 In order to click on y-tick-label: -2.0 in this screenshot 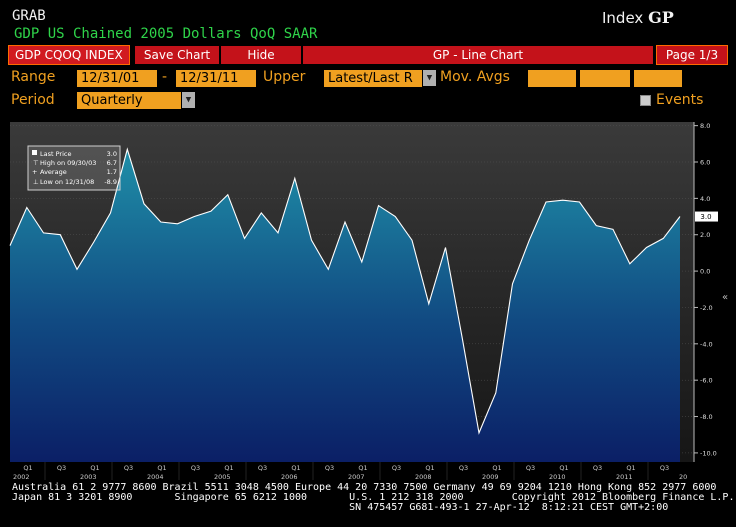, I will do `click(706, 308)`.